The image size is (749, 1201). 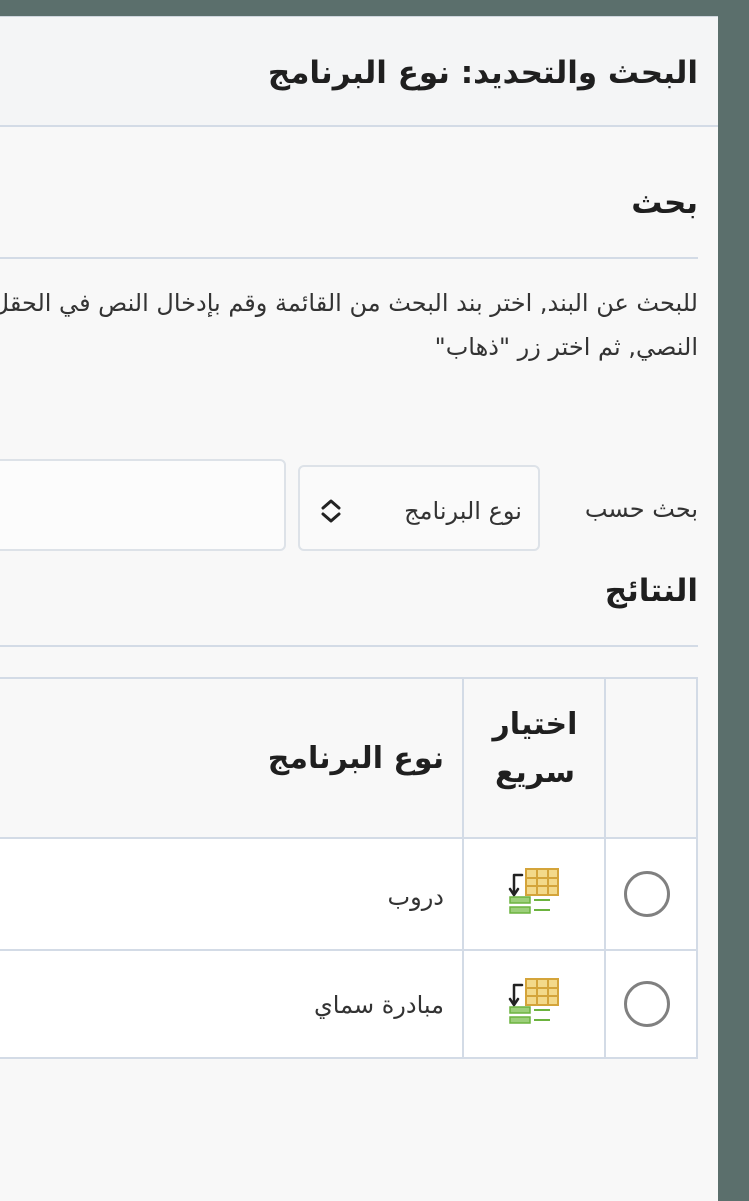 What do you see at coordinates (143, 505) in the screenshot?
I see `search-text-input` at bounding box center [143, 505].